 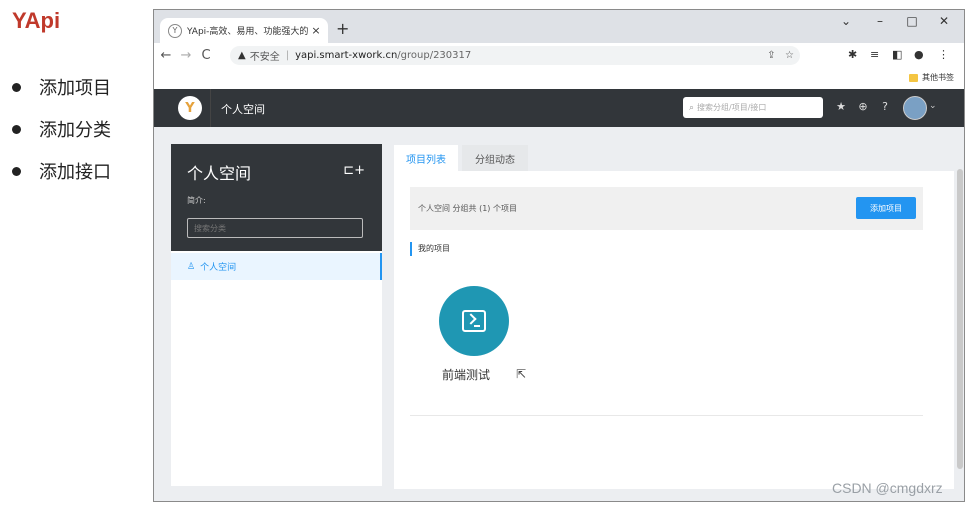 What do you see at coordinates (75, 130) in the screenshot?
I see `bullet-text: 添加分类` at bounding box center [75, 130].